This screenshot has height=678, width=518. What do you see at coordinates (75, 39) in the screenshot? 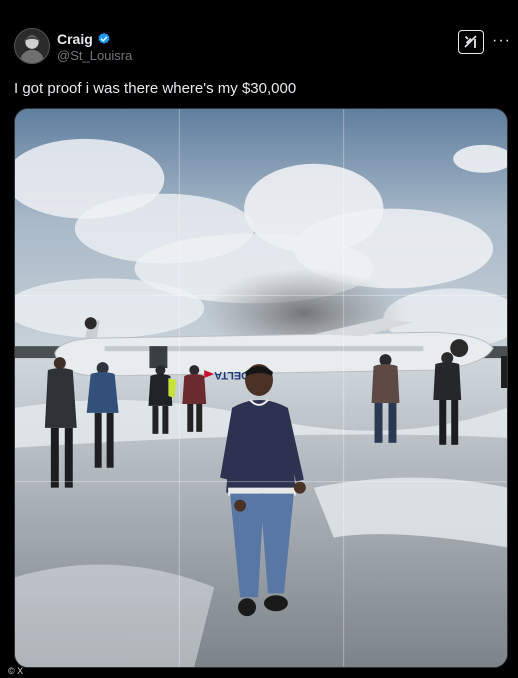
I see `author-display-name: Craig` at bounding box center [75, 39].